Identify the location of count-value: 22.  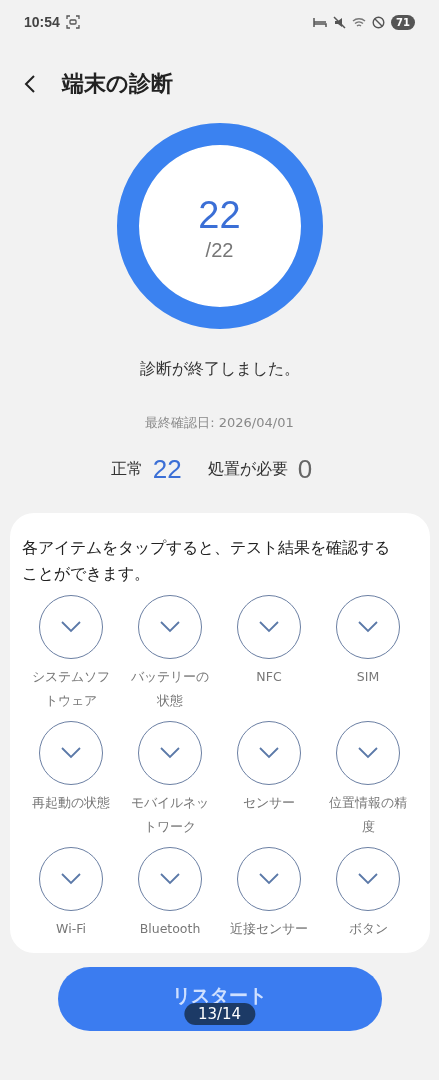
(167, 469).